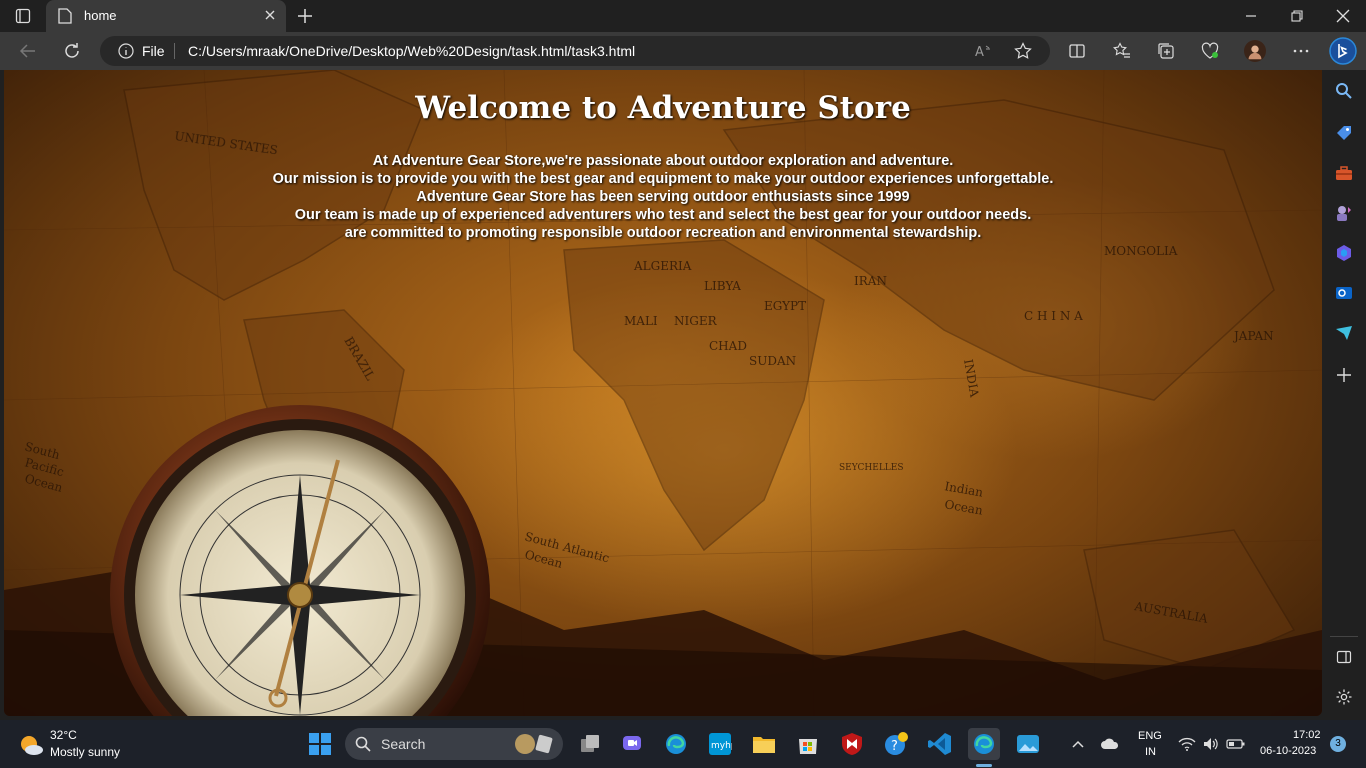 Image resolution: width=1366 pixels, height=768 pixels. I want to click on task-view-icon, so click(590, 743).